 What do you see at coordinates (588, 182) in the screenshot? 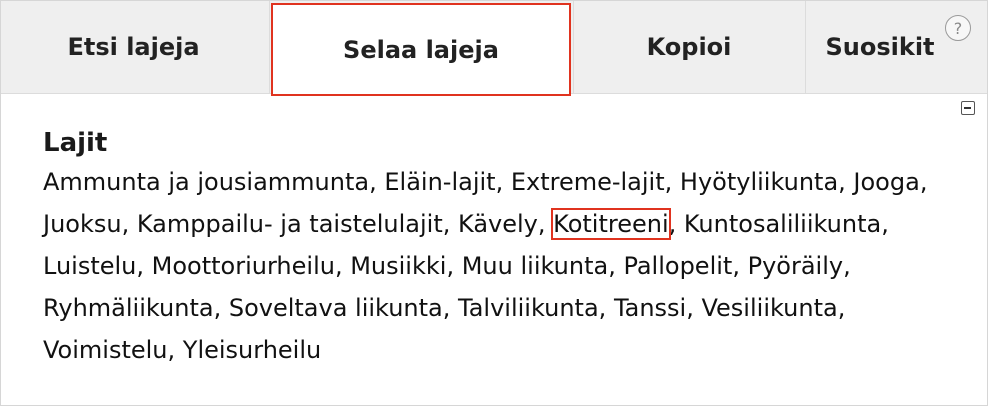
I see `sport-link: Extreme-lajit` at bounding box center [588, 182].